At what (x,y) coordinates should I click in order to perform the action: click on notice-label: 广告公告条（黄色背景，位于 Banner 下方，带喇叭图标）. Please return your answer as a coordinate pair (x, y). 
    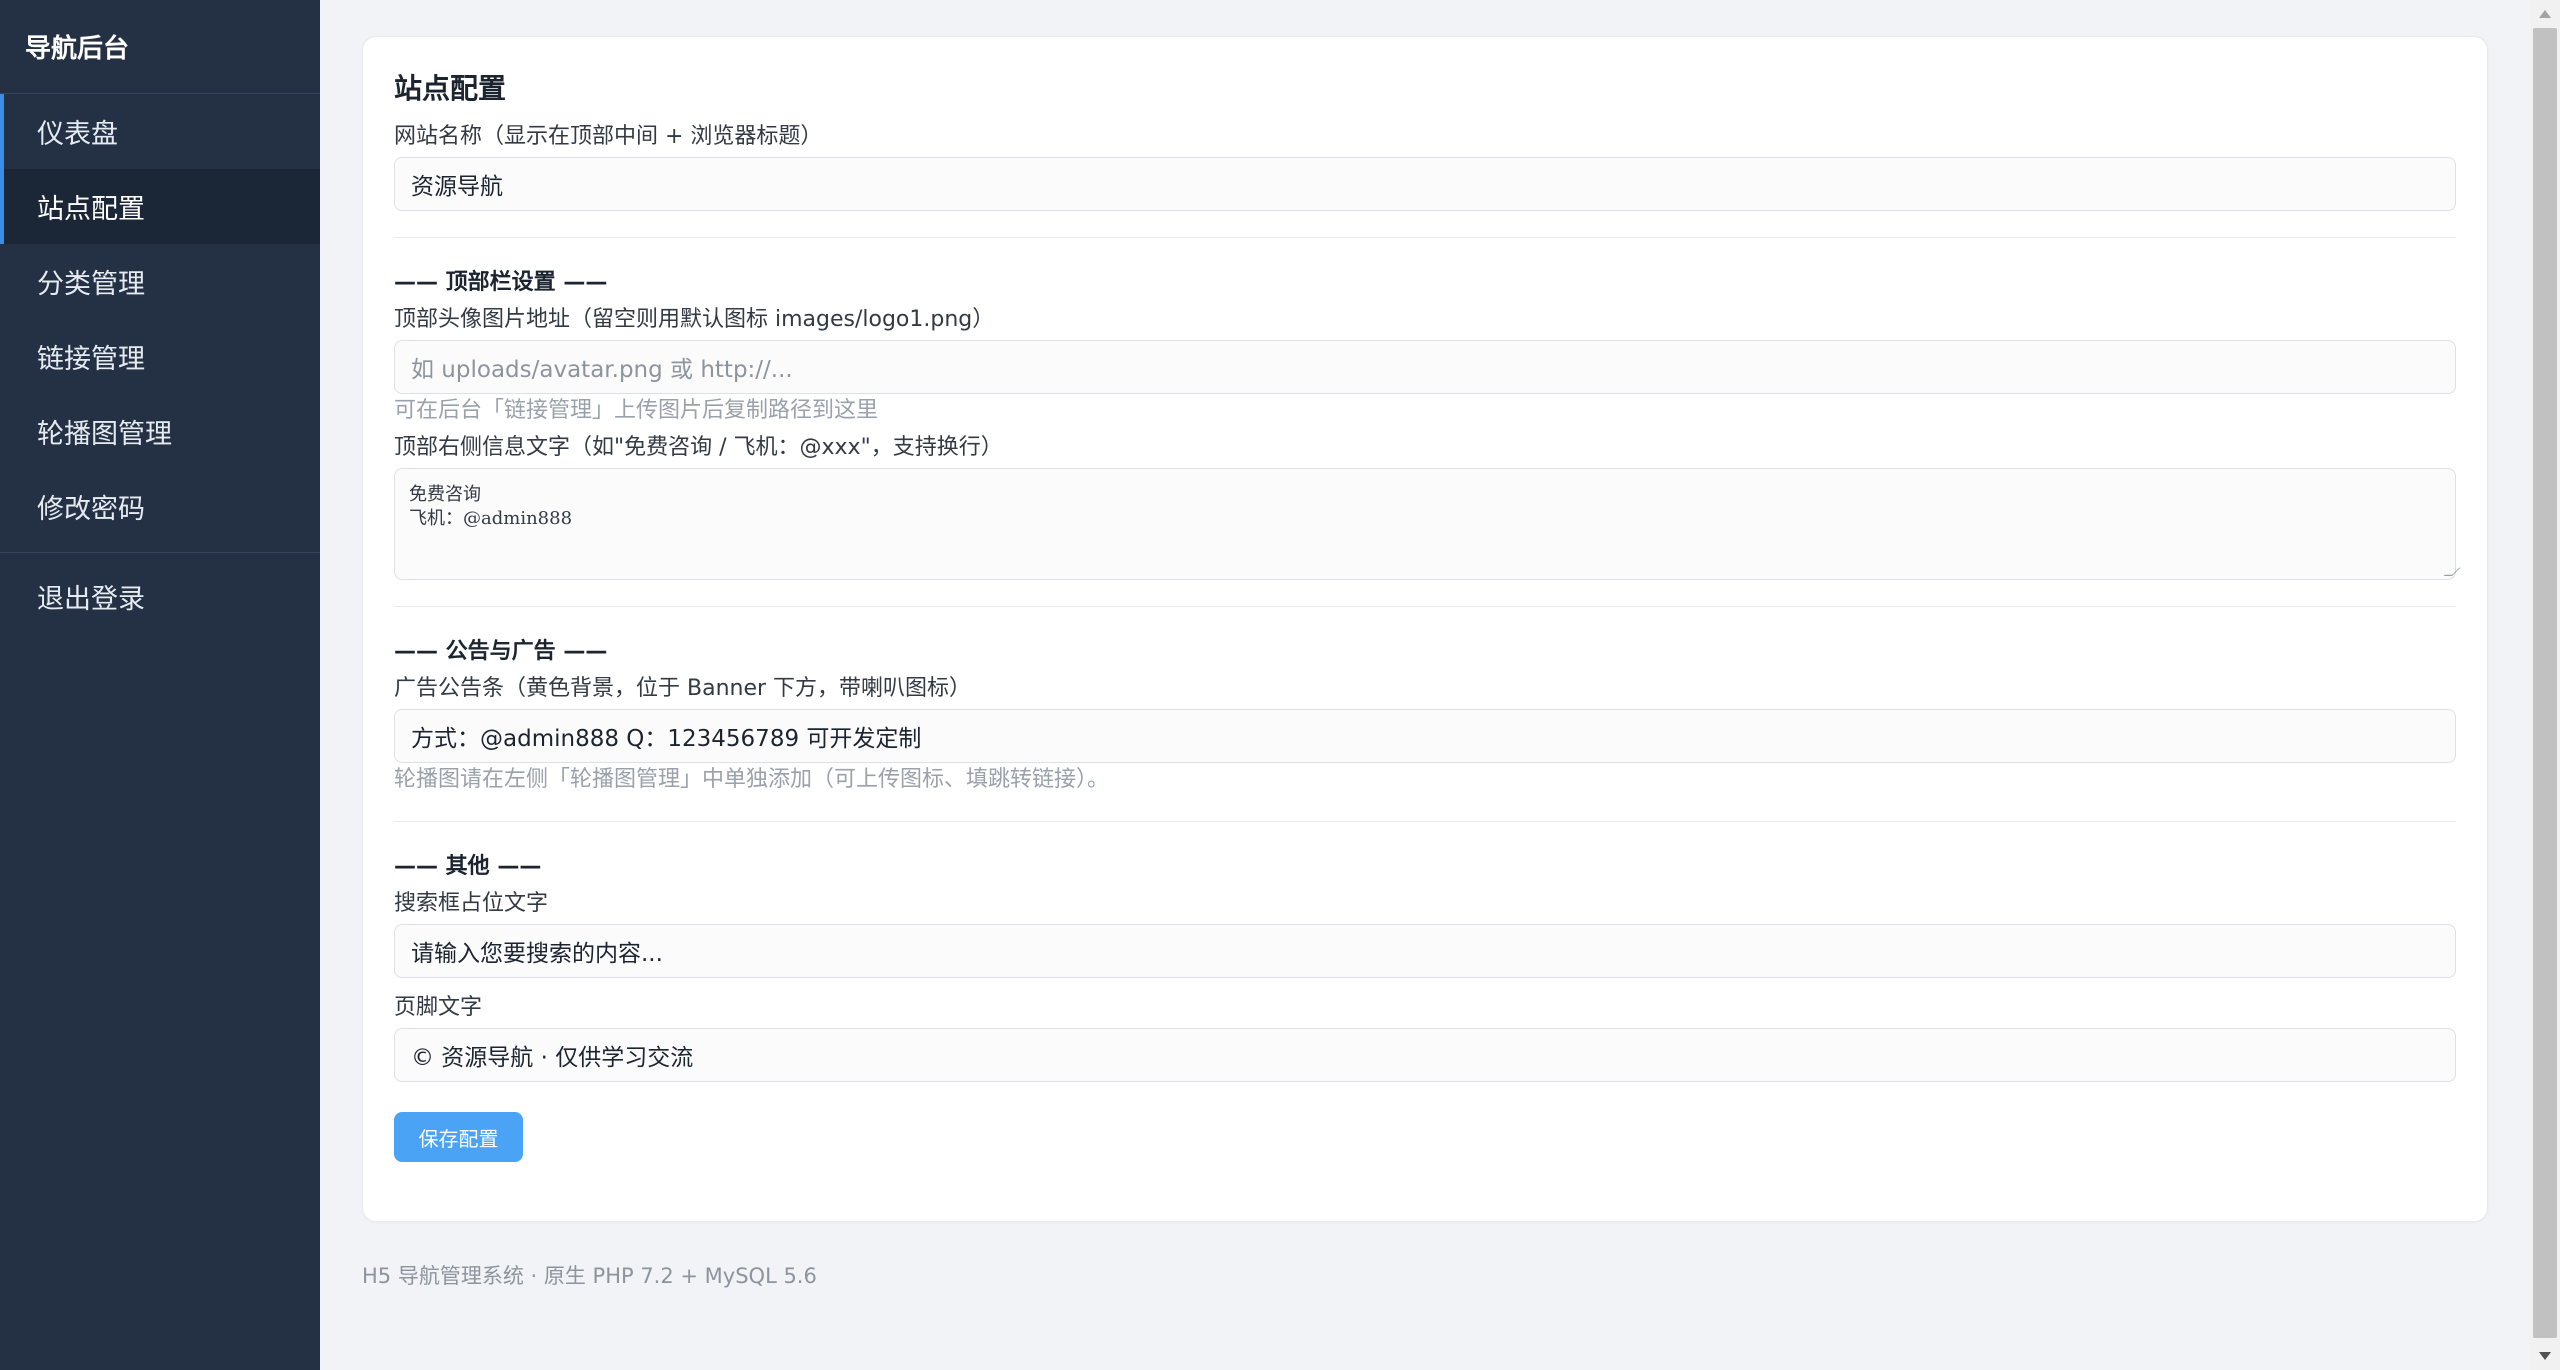
    Looking at the image, I should click on (683, 688).